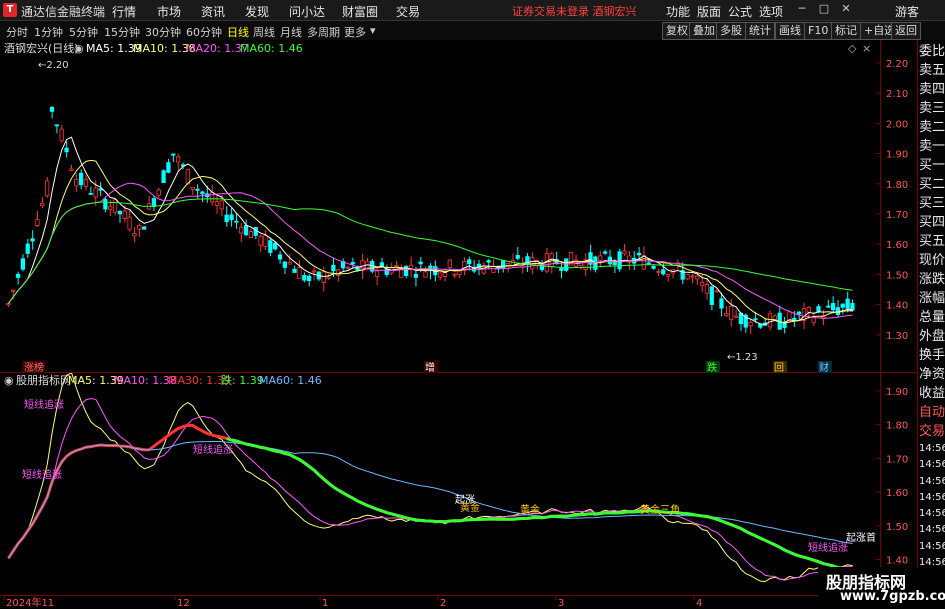  I want to click on period-intraday: 分时, so click(17, 32).